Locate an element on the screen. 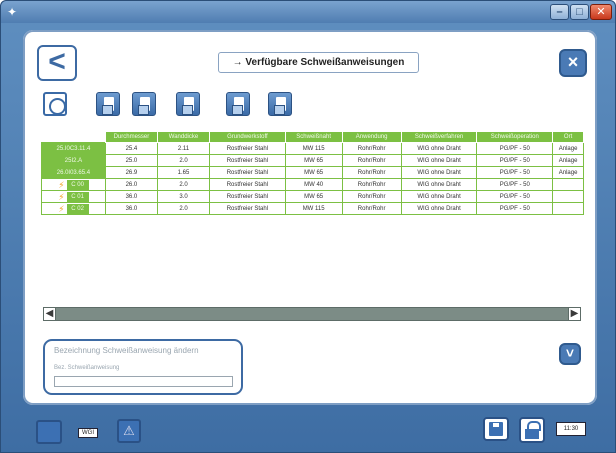  lock-icon is located at coordinates (532, 430).